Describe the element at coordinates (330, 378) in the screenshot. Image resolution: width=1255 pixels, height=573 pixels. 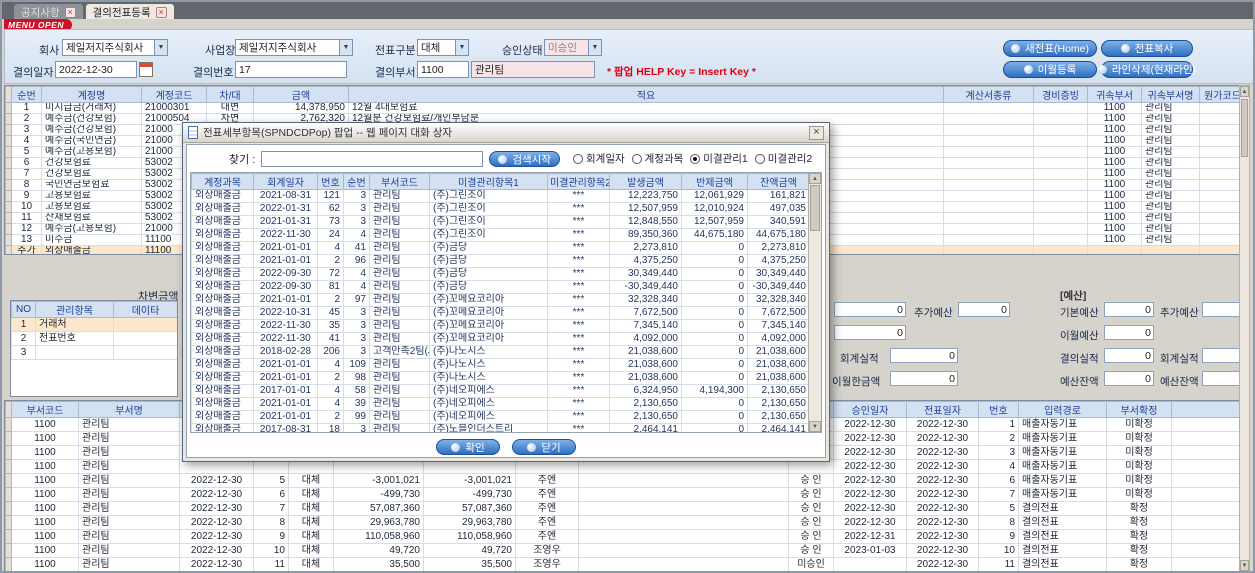
I see `cell: 2` at that location.